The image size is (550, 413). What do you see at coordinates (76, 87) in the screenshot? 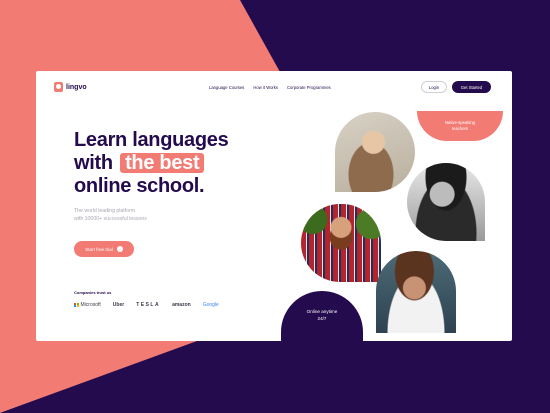
I see `brand-name: lingvo` at bounding box center [76, 87].